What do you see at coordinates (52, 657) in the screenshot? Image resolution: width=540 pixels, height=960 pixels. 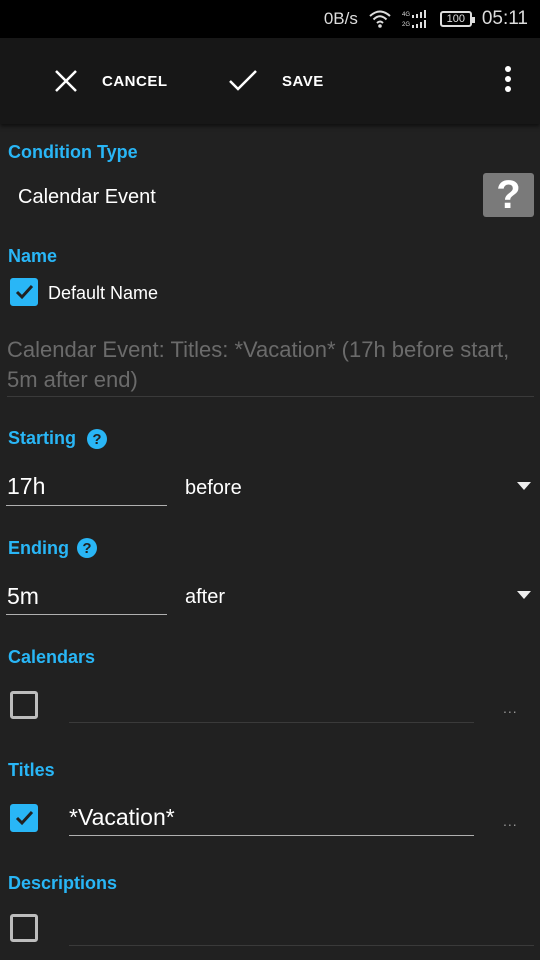 I see `calendars-heading: Calendars` at bounding box center [52, 657].